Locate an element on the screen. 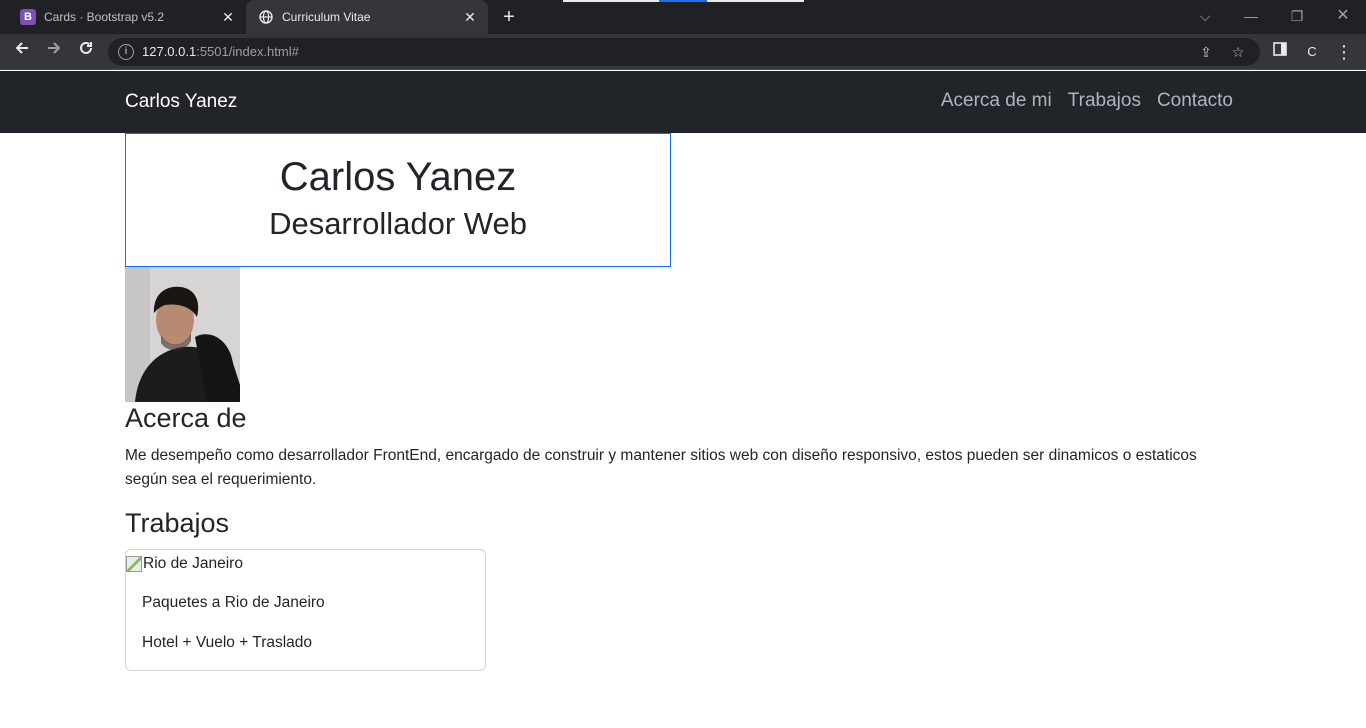 This screenshot has height=728, width=1366. address-bar: i 127.0.0.1:5501/index.html# ⇪ ☆ is located at coordinates (684, 52).